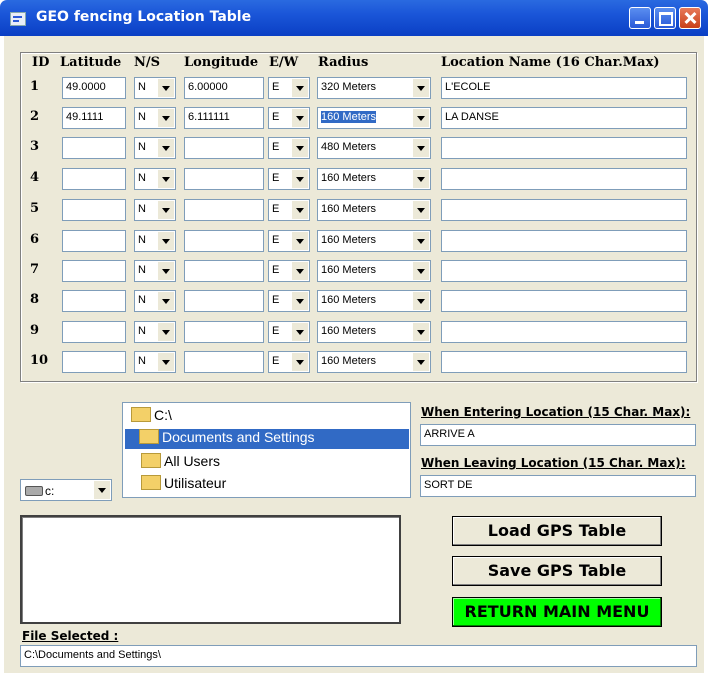 This screenshot has height=677, width=708. What do you see at coordinates (354, 18) in the screenshot?
I see `title-bar: GEO fencing Location Table` at bounding box center [354, 18].